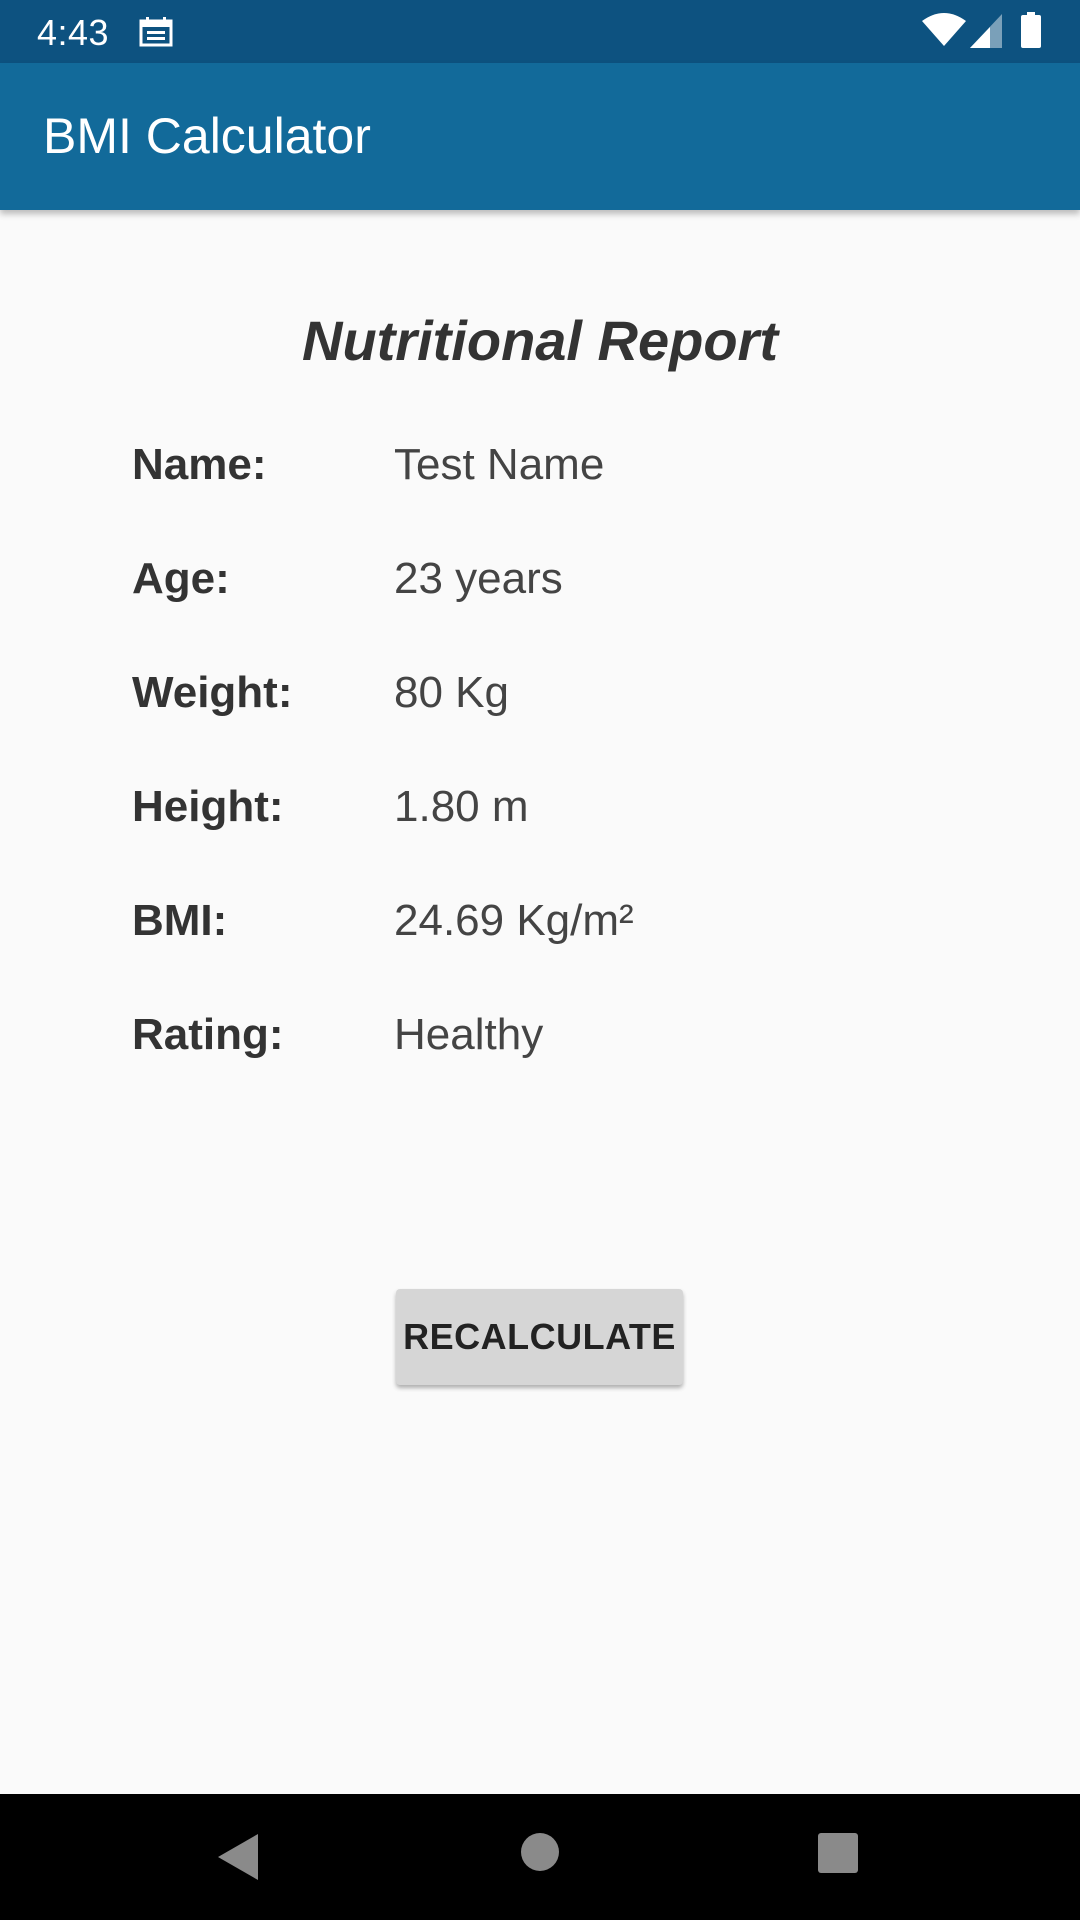  What do you see at coordinates (208, 806) in the screenshot?
I see `height-label: Height:` at bounding box center [208, 806].